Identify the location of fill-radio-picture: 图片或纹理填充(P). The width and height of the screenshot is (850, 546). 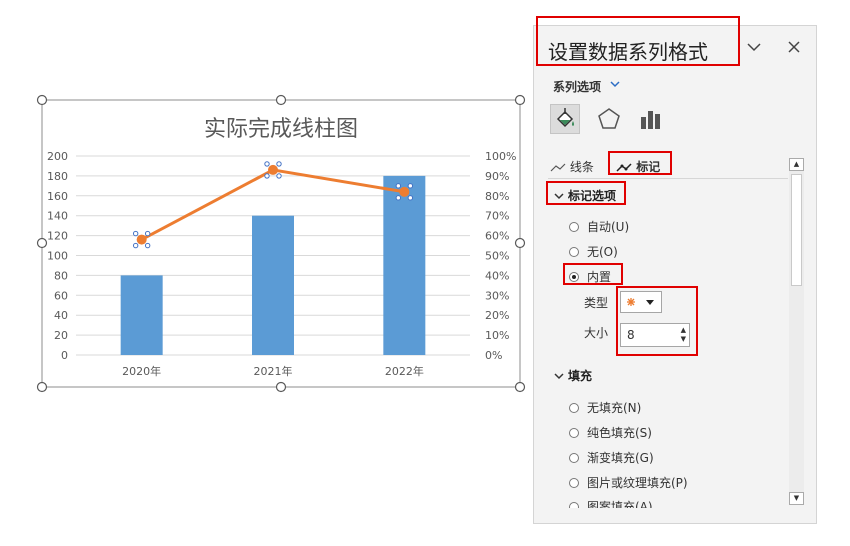
(628, 482).